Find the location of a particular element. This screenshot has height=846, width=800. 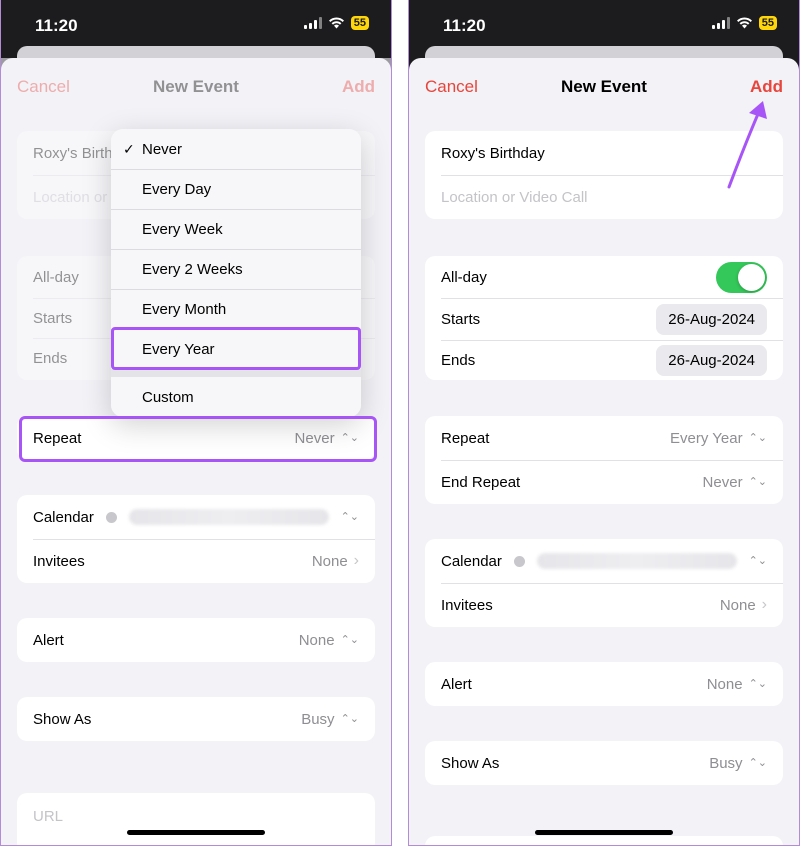

starts-row: Starts 26-Aug-2024 is located at coordinates (604, 319).